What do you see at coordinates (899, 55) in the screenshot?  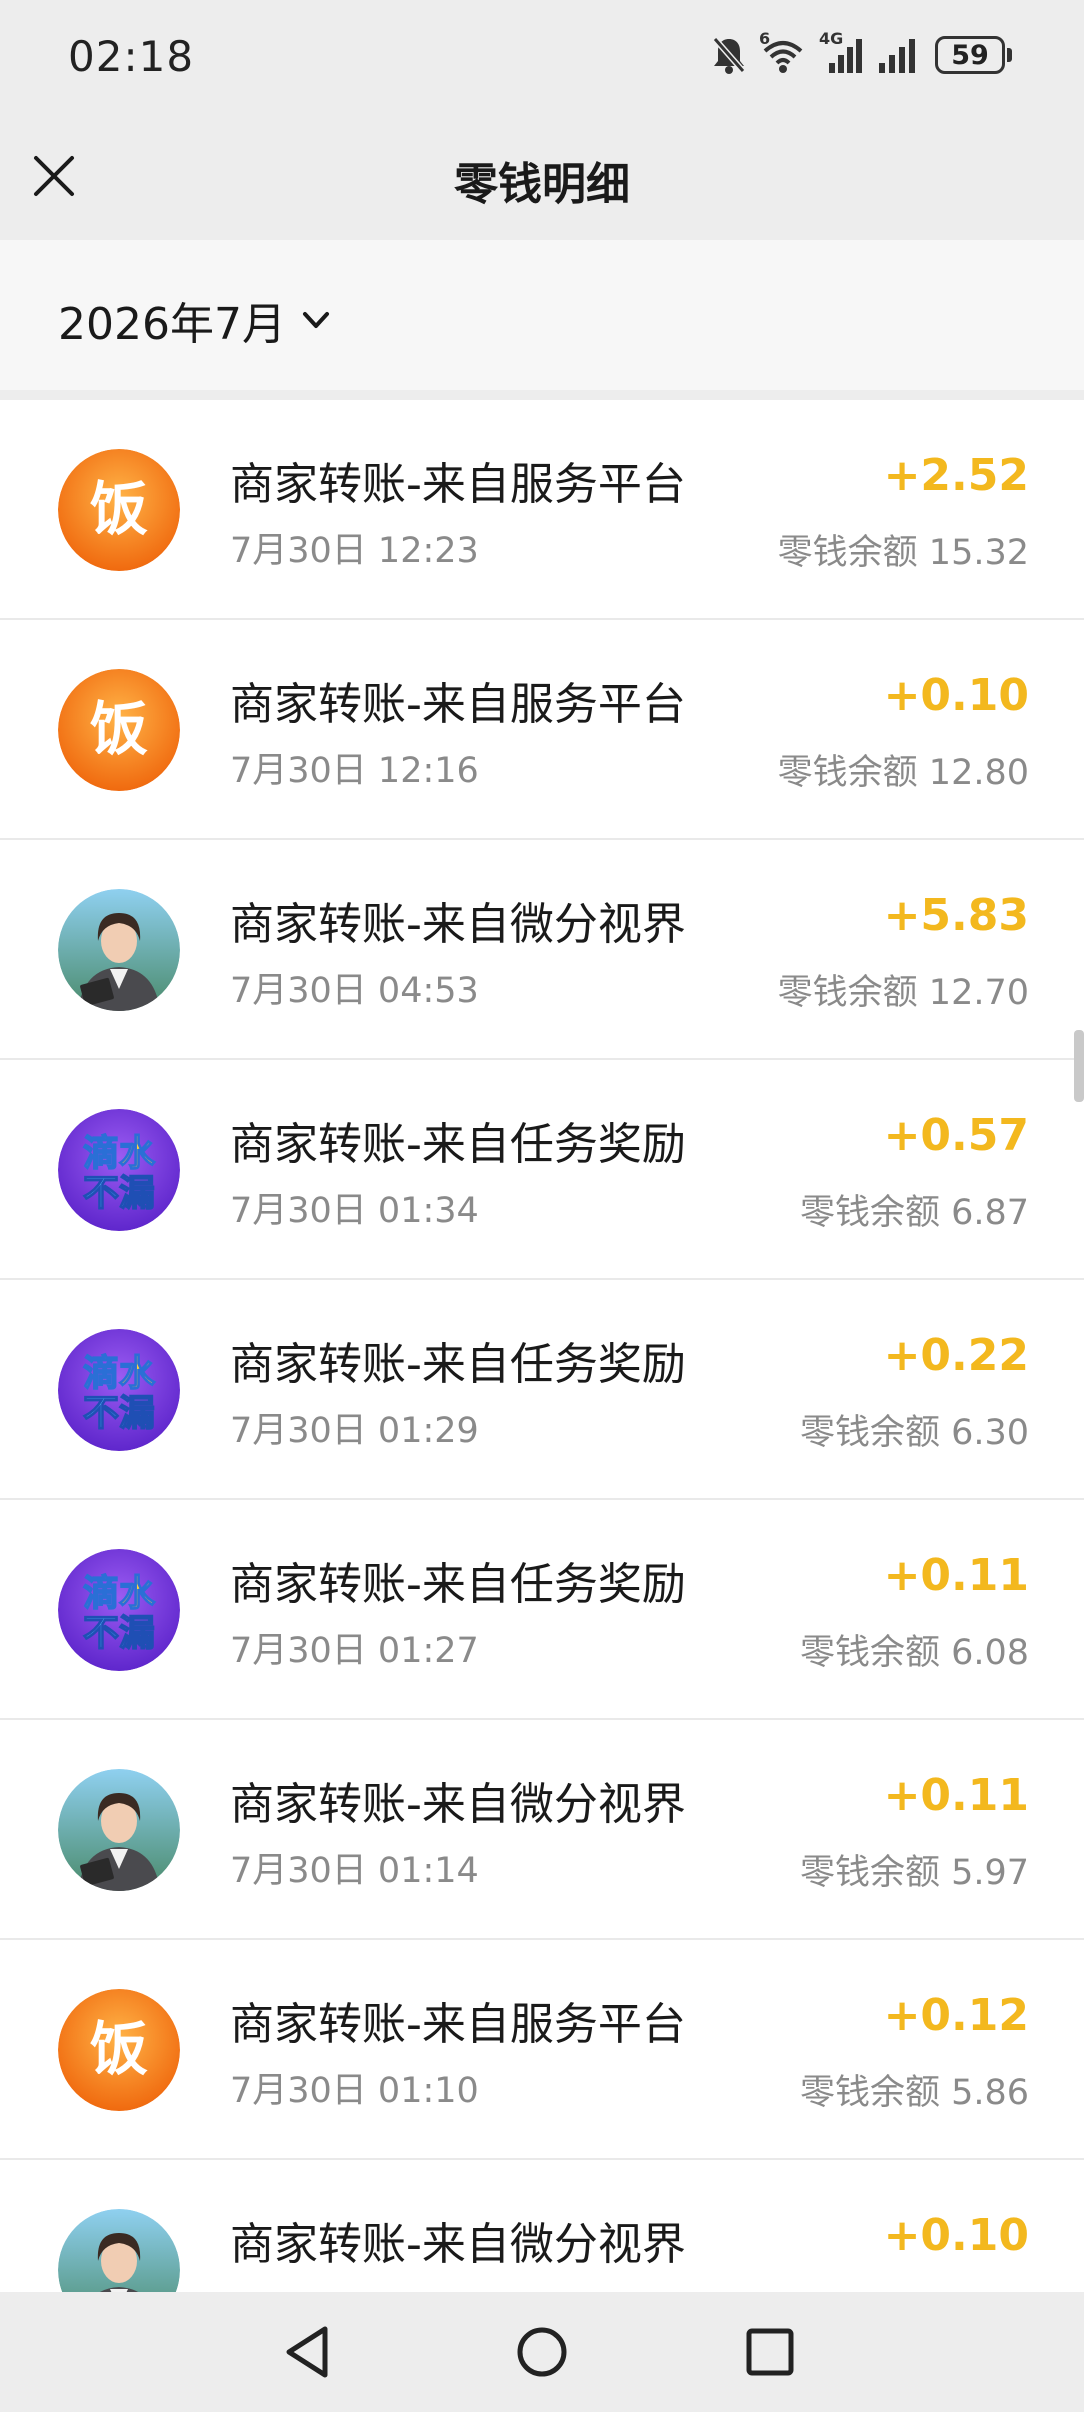 I see `signal-icon` at bounding box center [899, 55].